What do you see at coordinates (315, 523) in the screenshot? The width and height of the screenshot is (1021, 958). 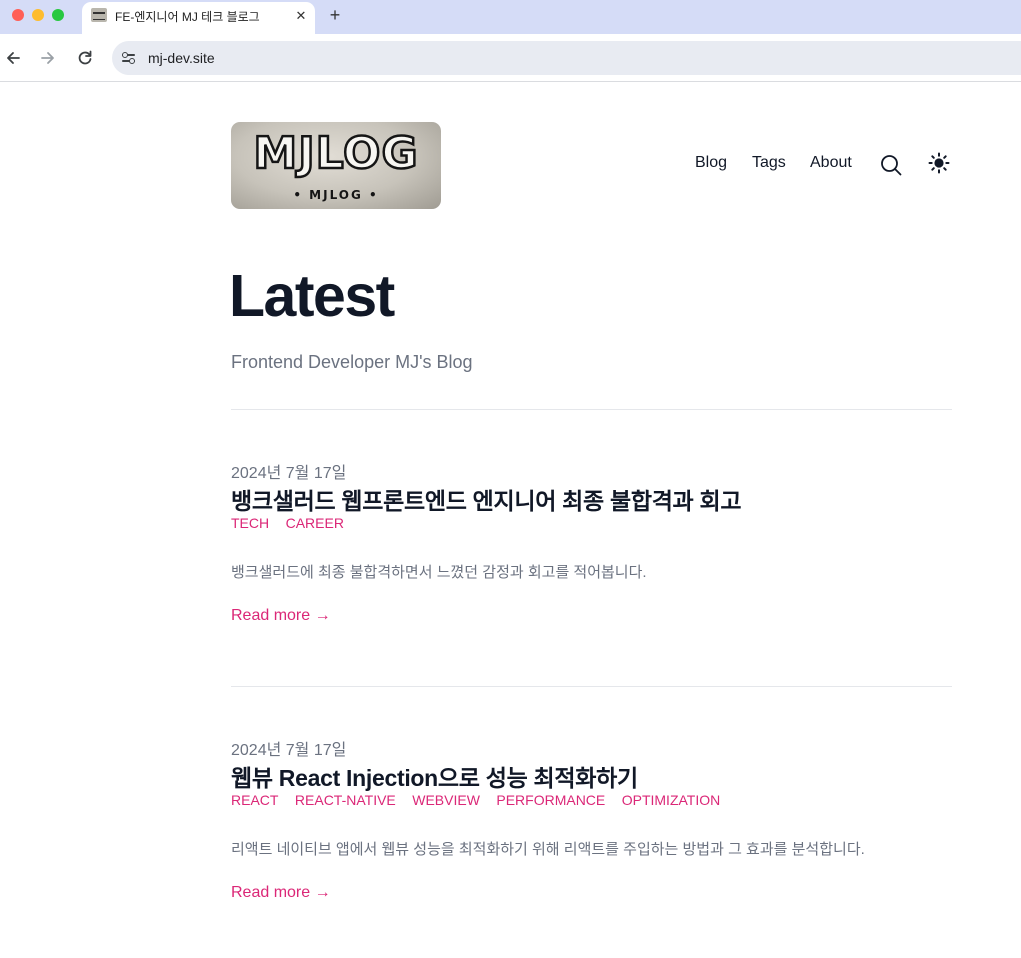 I see `tag-link: CAREER` at bounding box center [315, 523].